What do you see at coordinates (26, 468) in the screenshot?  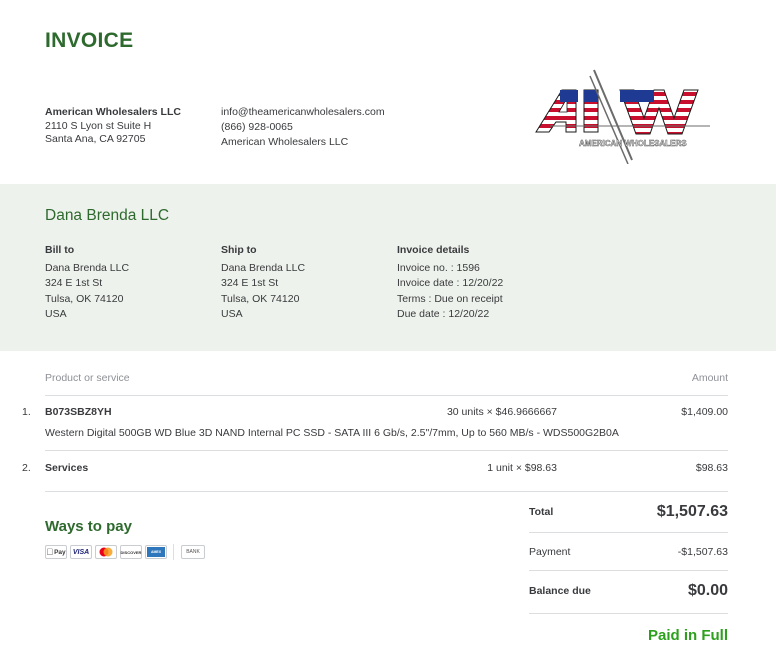 I see `row-number: 2.` at bounding box center [26, 468].